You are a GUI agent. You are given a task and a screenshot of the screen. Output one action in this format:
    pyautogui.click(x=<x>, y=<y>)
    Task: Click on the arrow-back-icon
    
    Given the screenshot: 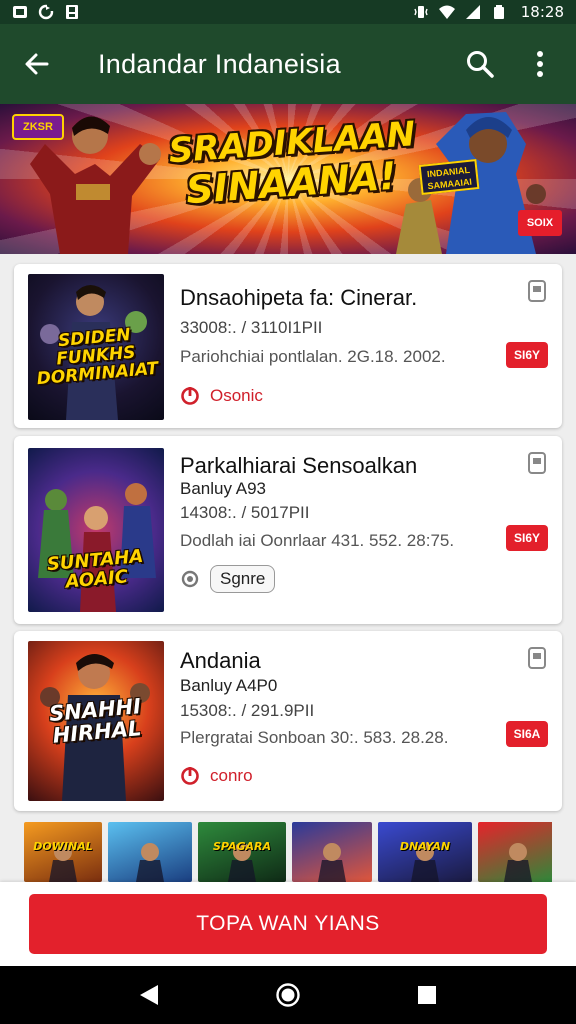 What is the action you would take?
    pyautogui.click(x=37, y=64)
    